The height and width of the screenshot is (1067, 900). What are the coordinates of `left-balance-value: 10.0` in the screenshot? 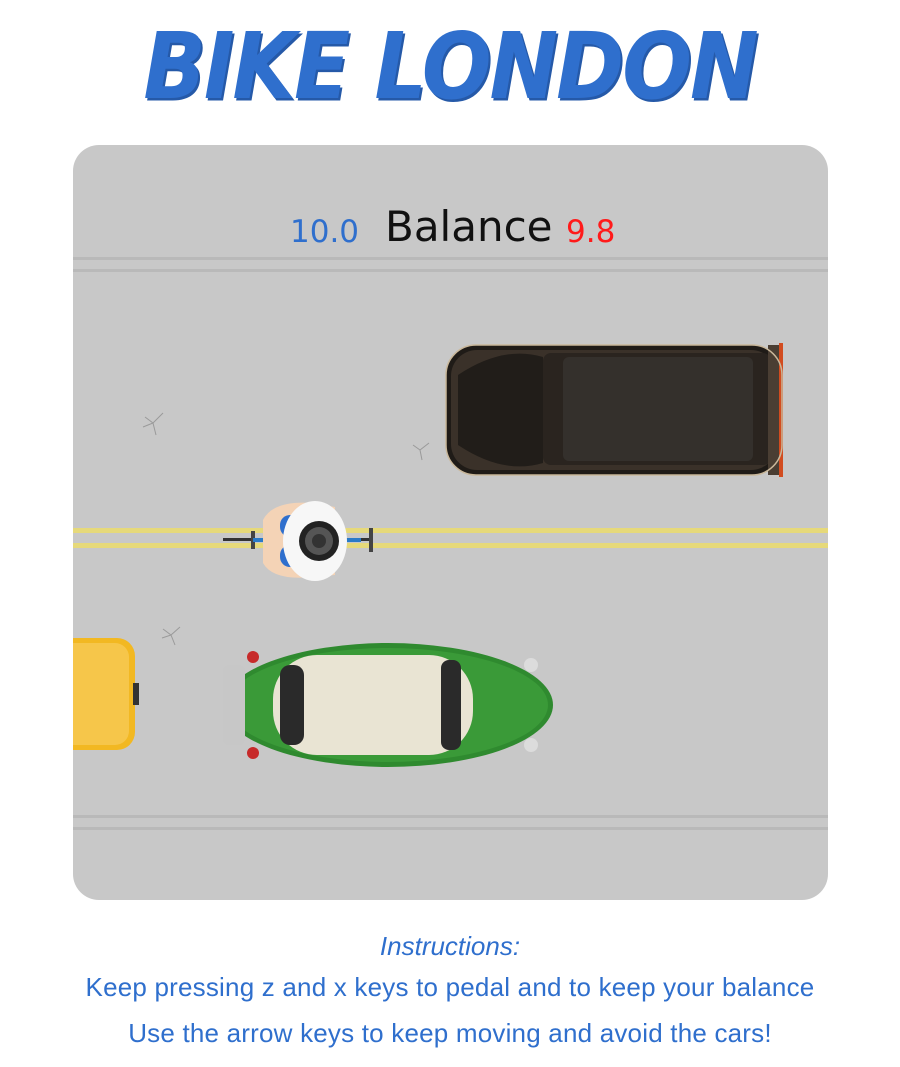 It's located at (325, 232).